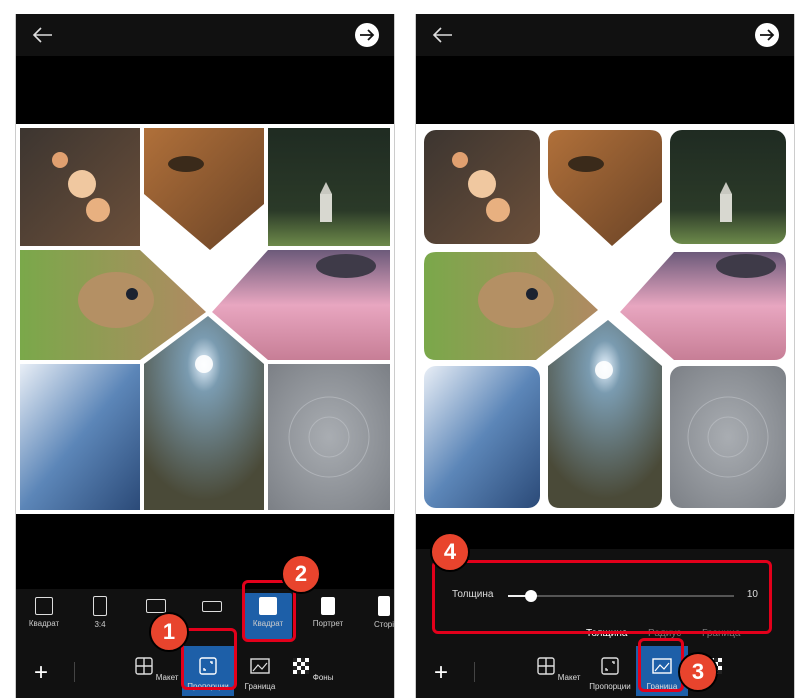 This screenshot has width=810, height=700. I want to click on ratio-label: Сторі, so click(384, 624).